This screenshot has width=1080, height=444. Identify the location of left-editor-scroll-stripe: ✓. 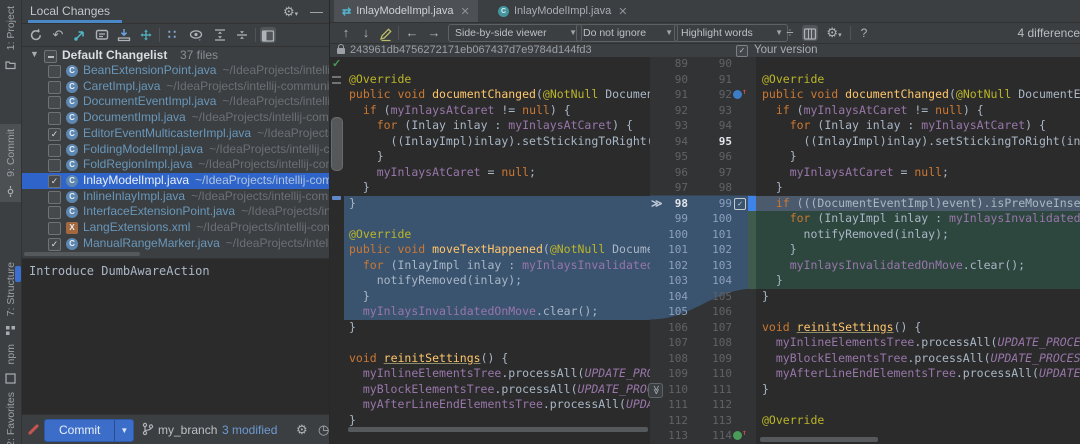
(337, 250).